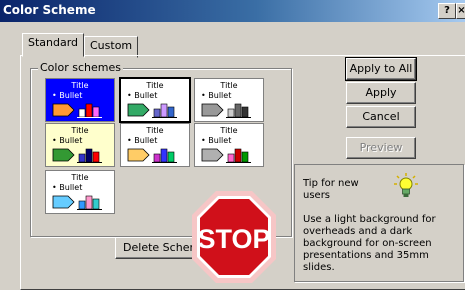  What do you see at coordinates (447, 11) in the screenshot?
I see `help-button: ?` at bounding box center [447, 11].